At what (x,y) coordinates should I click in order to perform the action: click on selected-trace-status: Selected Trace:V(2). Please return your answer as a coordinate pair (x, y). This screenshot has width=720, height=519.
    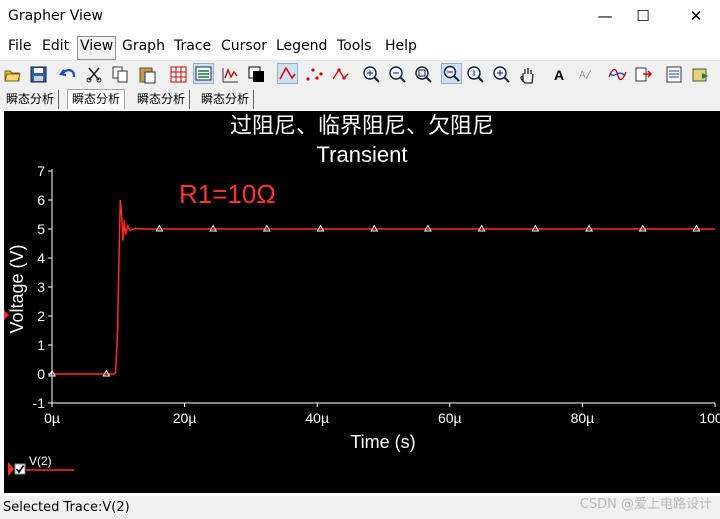
    Looking at the image, I should click on (66, 507).